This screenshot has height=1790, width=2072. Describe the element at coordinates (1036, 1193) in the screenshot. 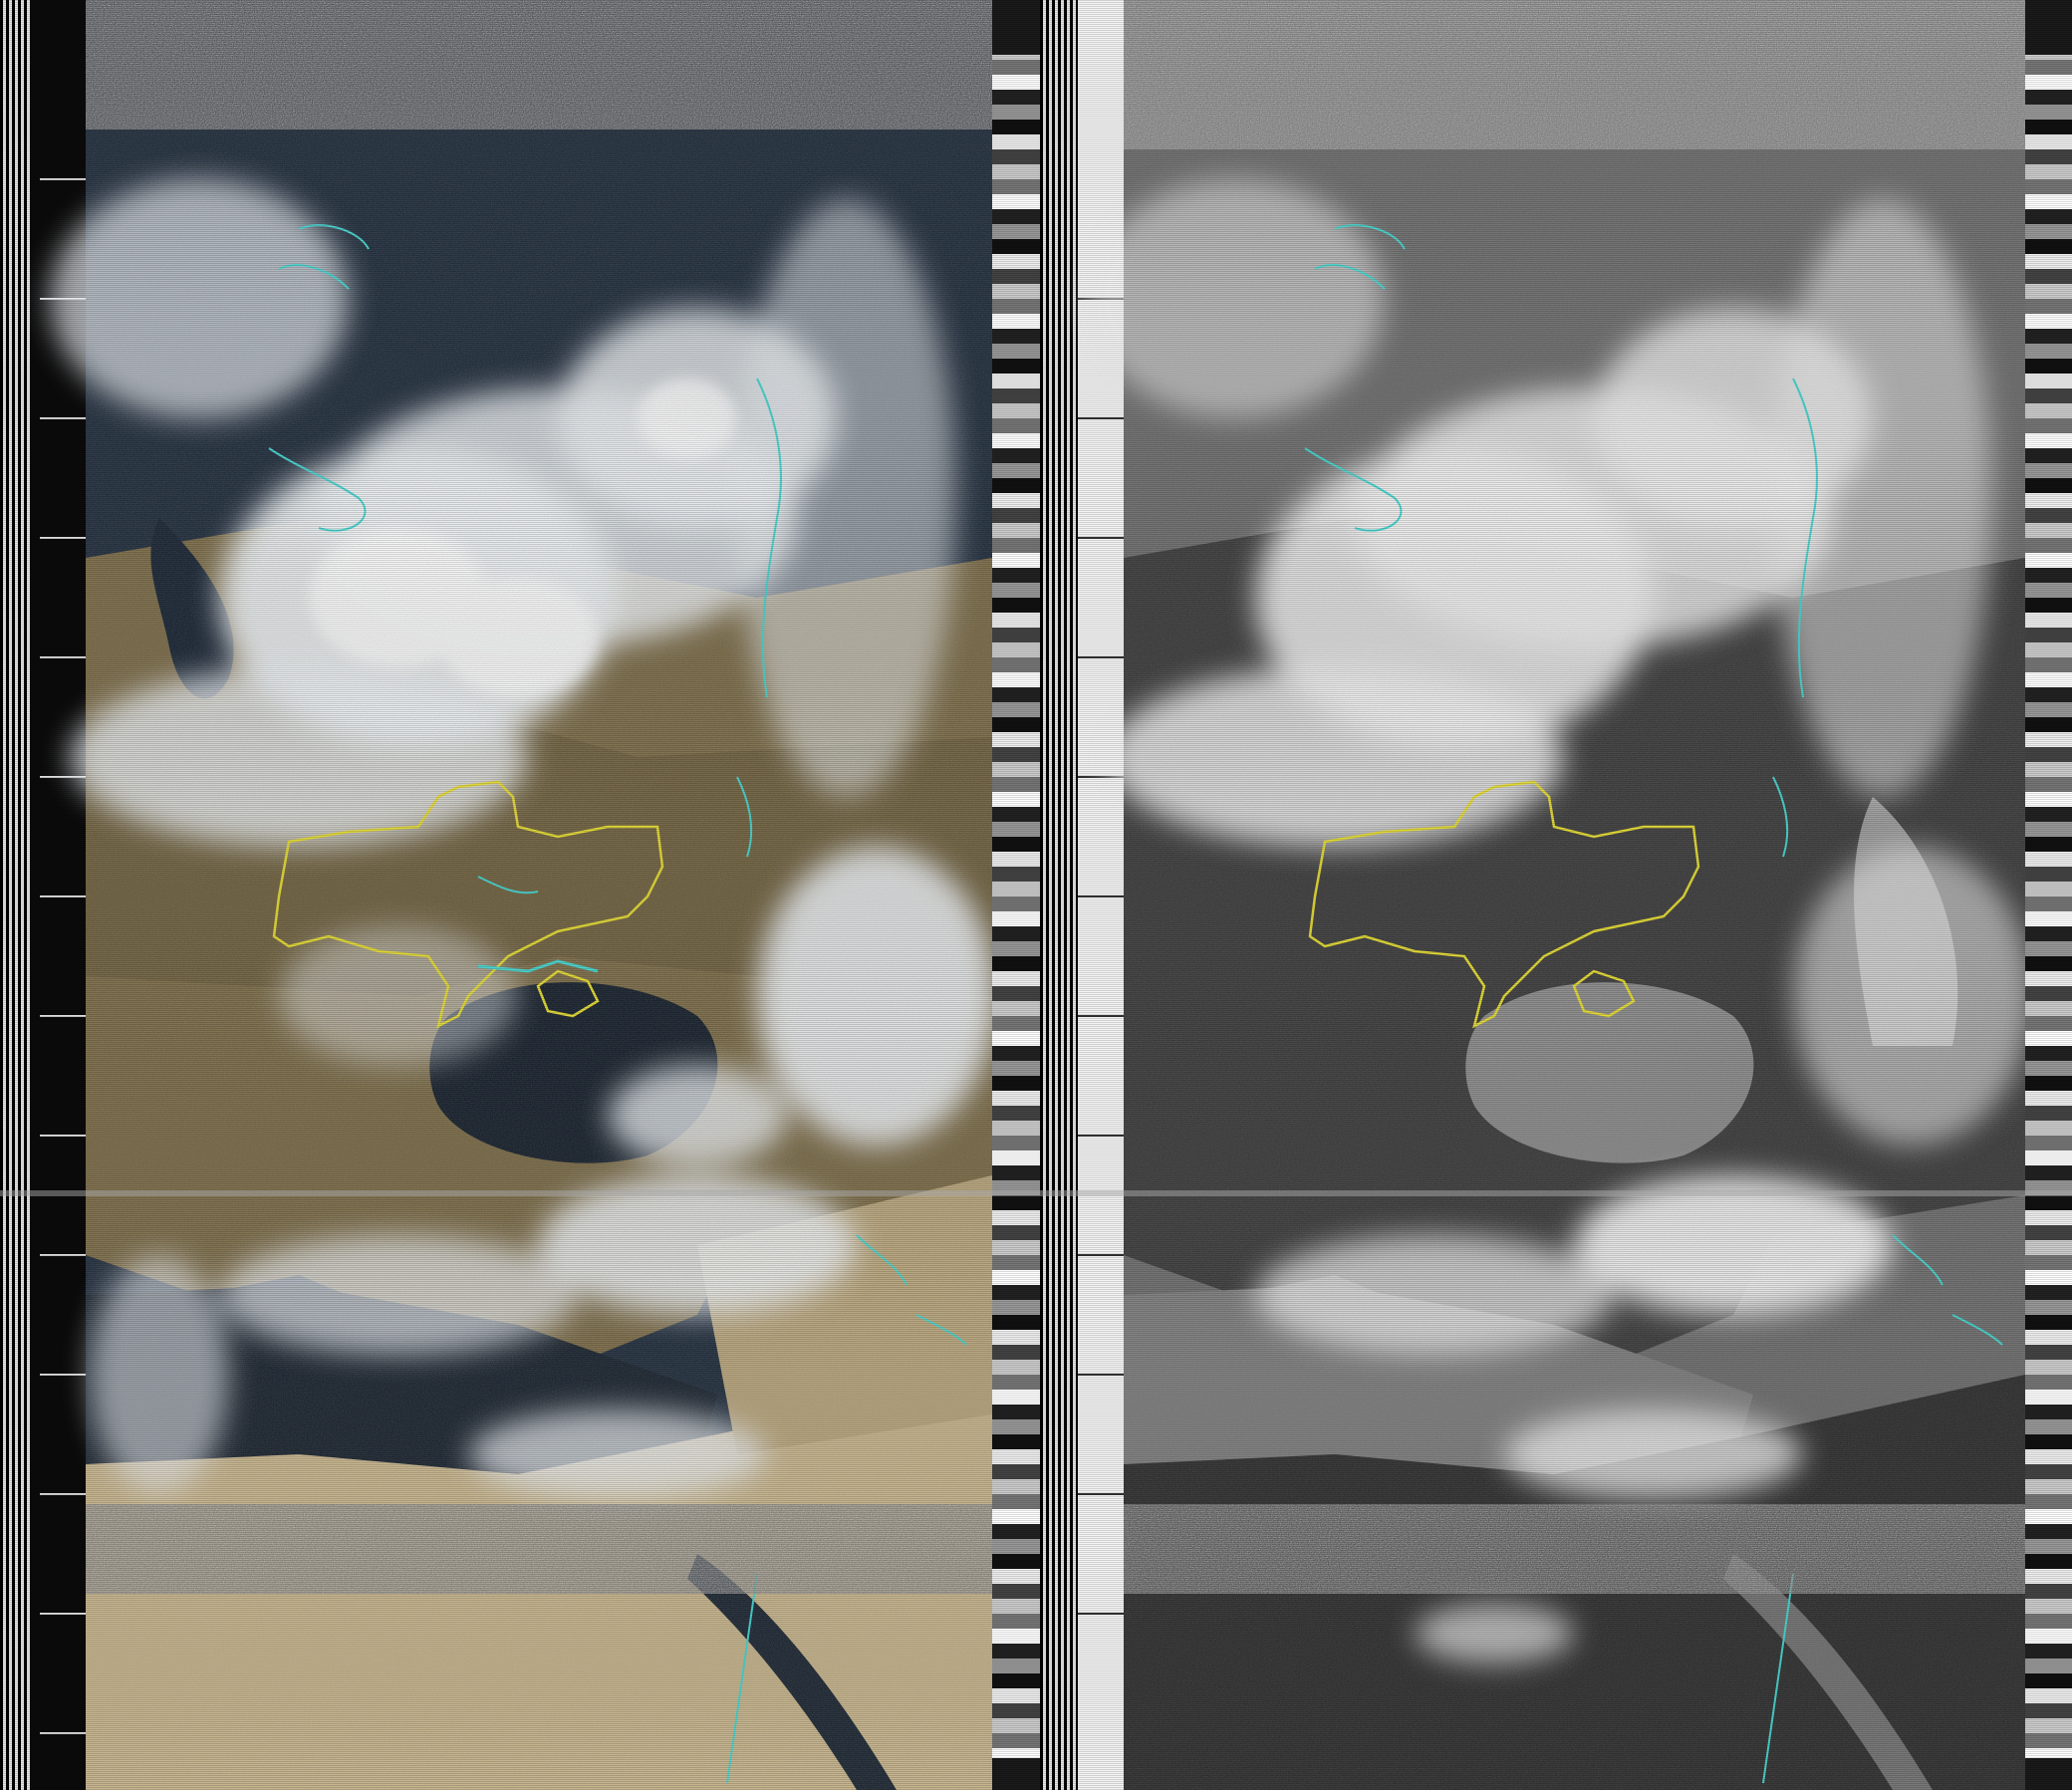

I see `noise-band` at that location.